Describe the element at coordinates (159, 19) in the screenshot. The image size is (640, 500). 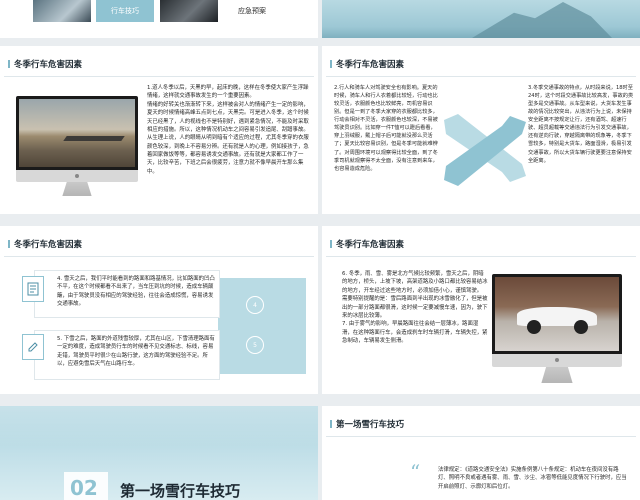
I see `slide-top-left: 行车技巧 应急预案` at that location.